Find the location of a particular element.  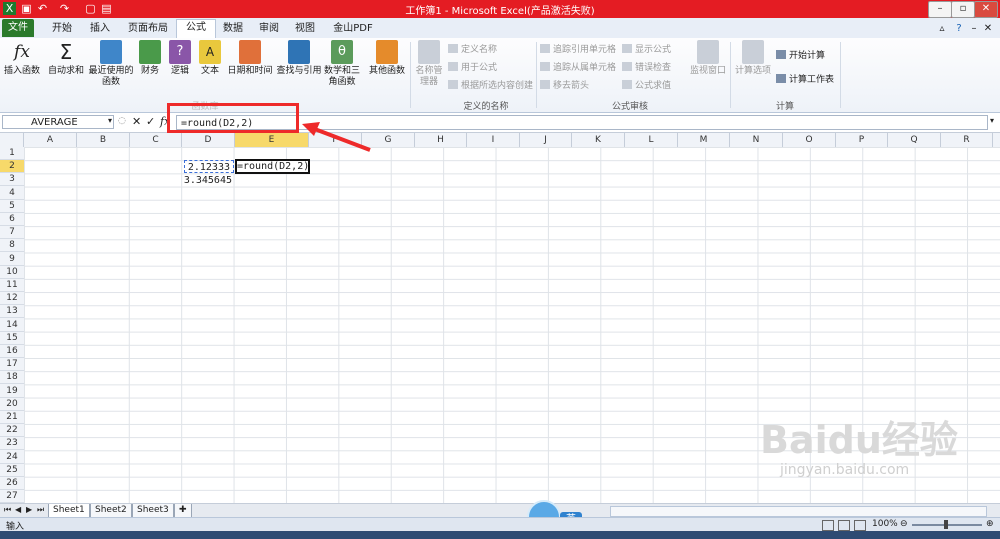

row-header: 27 is located at coordinates (12, 497).